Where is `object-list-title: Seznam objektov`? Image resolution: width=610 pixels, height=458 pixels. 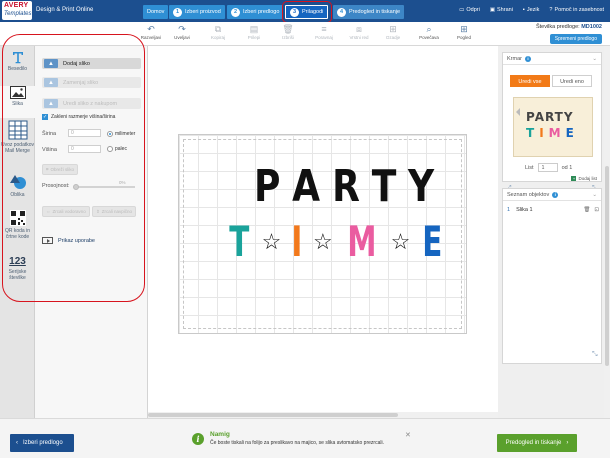
object-list-title: Seznam objektov is located at coordinates (528, 194).